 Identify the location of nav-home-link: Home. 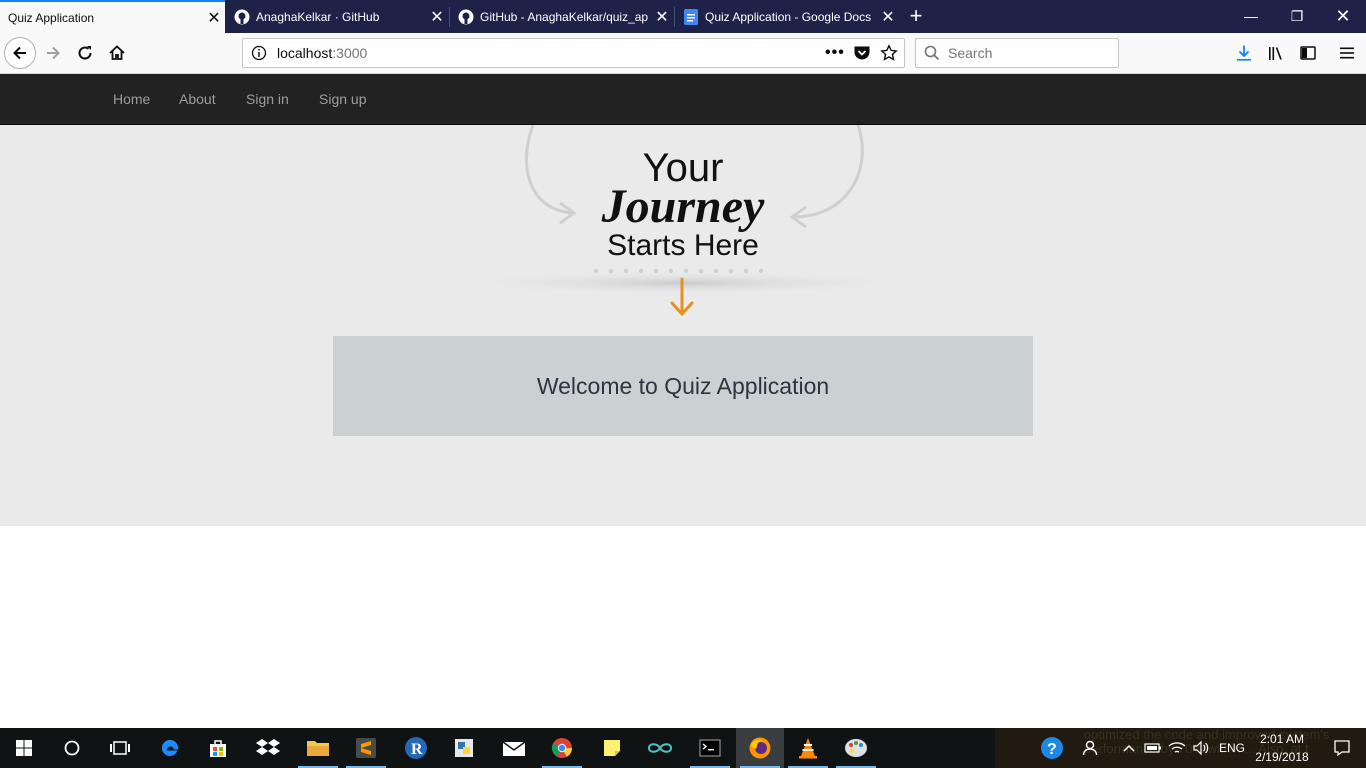
(131, 99).